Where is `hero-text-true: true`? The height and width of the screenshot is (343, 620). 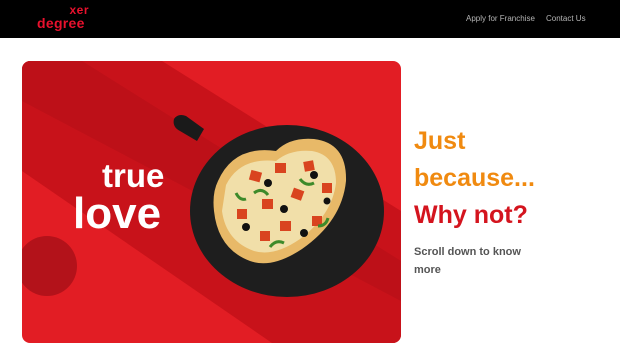
hero-text-true: true is located at coordinates (133, 175).